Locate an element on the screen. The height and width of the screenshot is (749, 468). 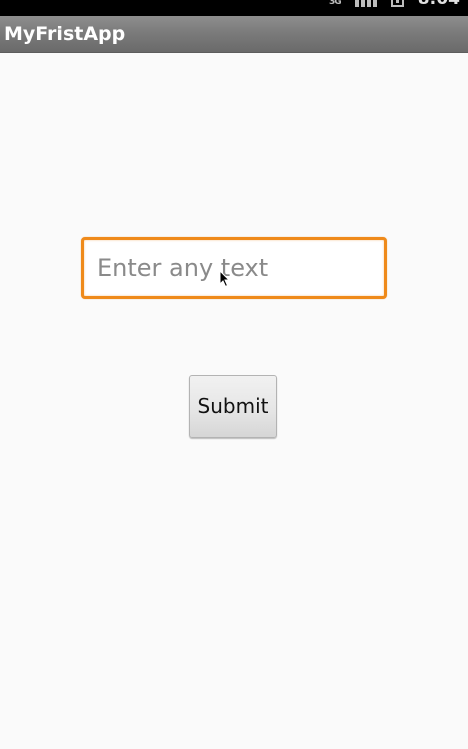
status-icons: 3G 8:04 is located at coordinates (394, 8).